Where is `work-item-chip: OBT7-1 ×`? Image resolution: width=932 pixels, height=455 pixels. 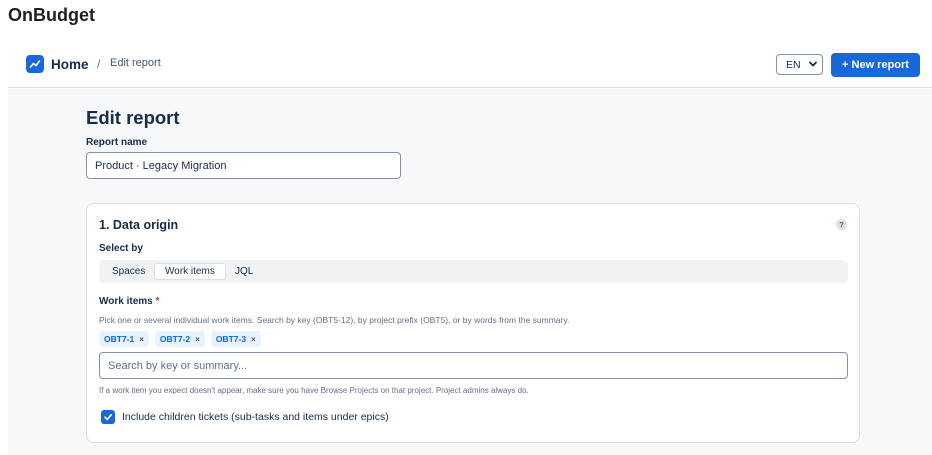
work-item-chip: OBT7-1 × is located at coordinates (124, 339).